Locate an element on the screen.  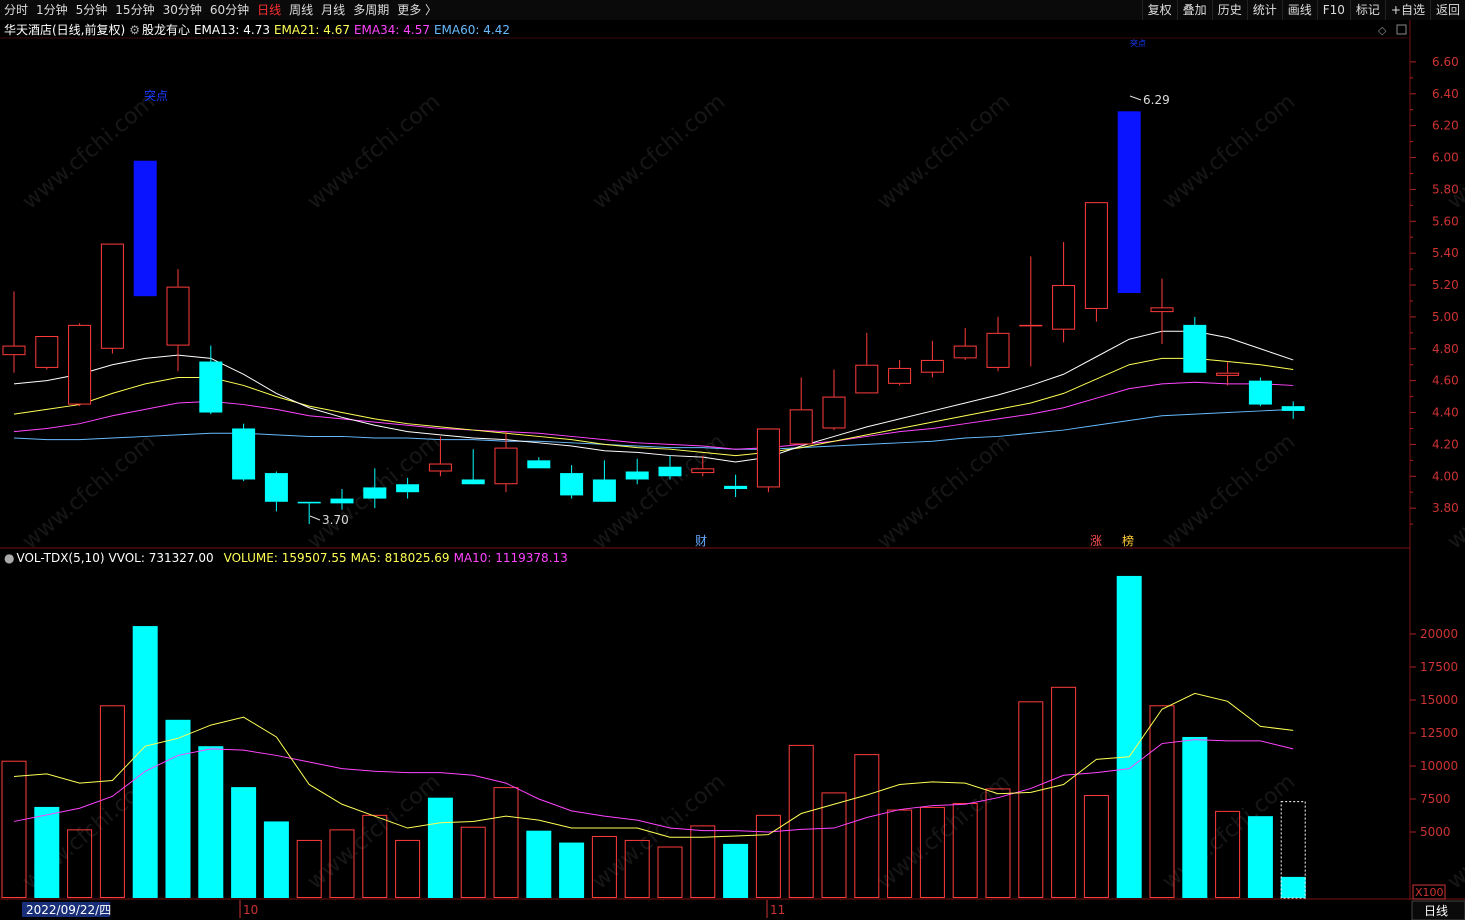
vol-tick-label: 17500 is located at coordinates (1439, 667).